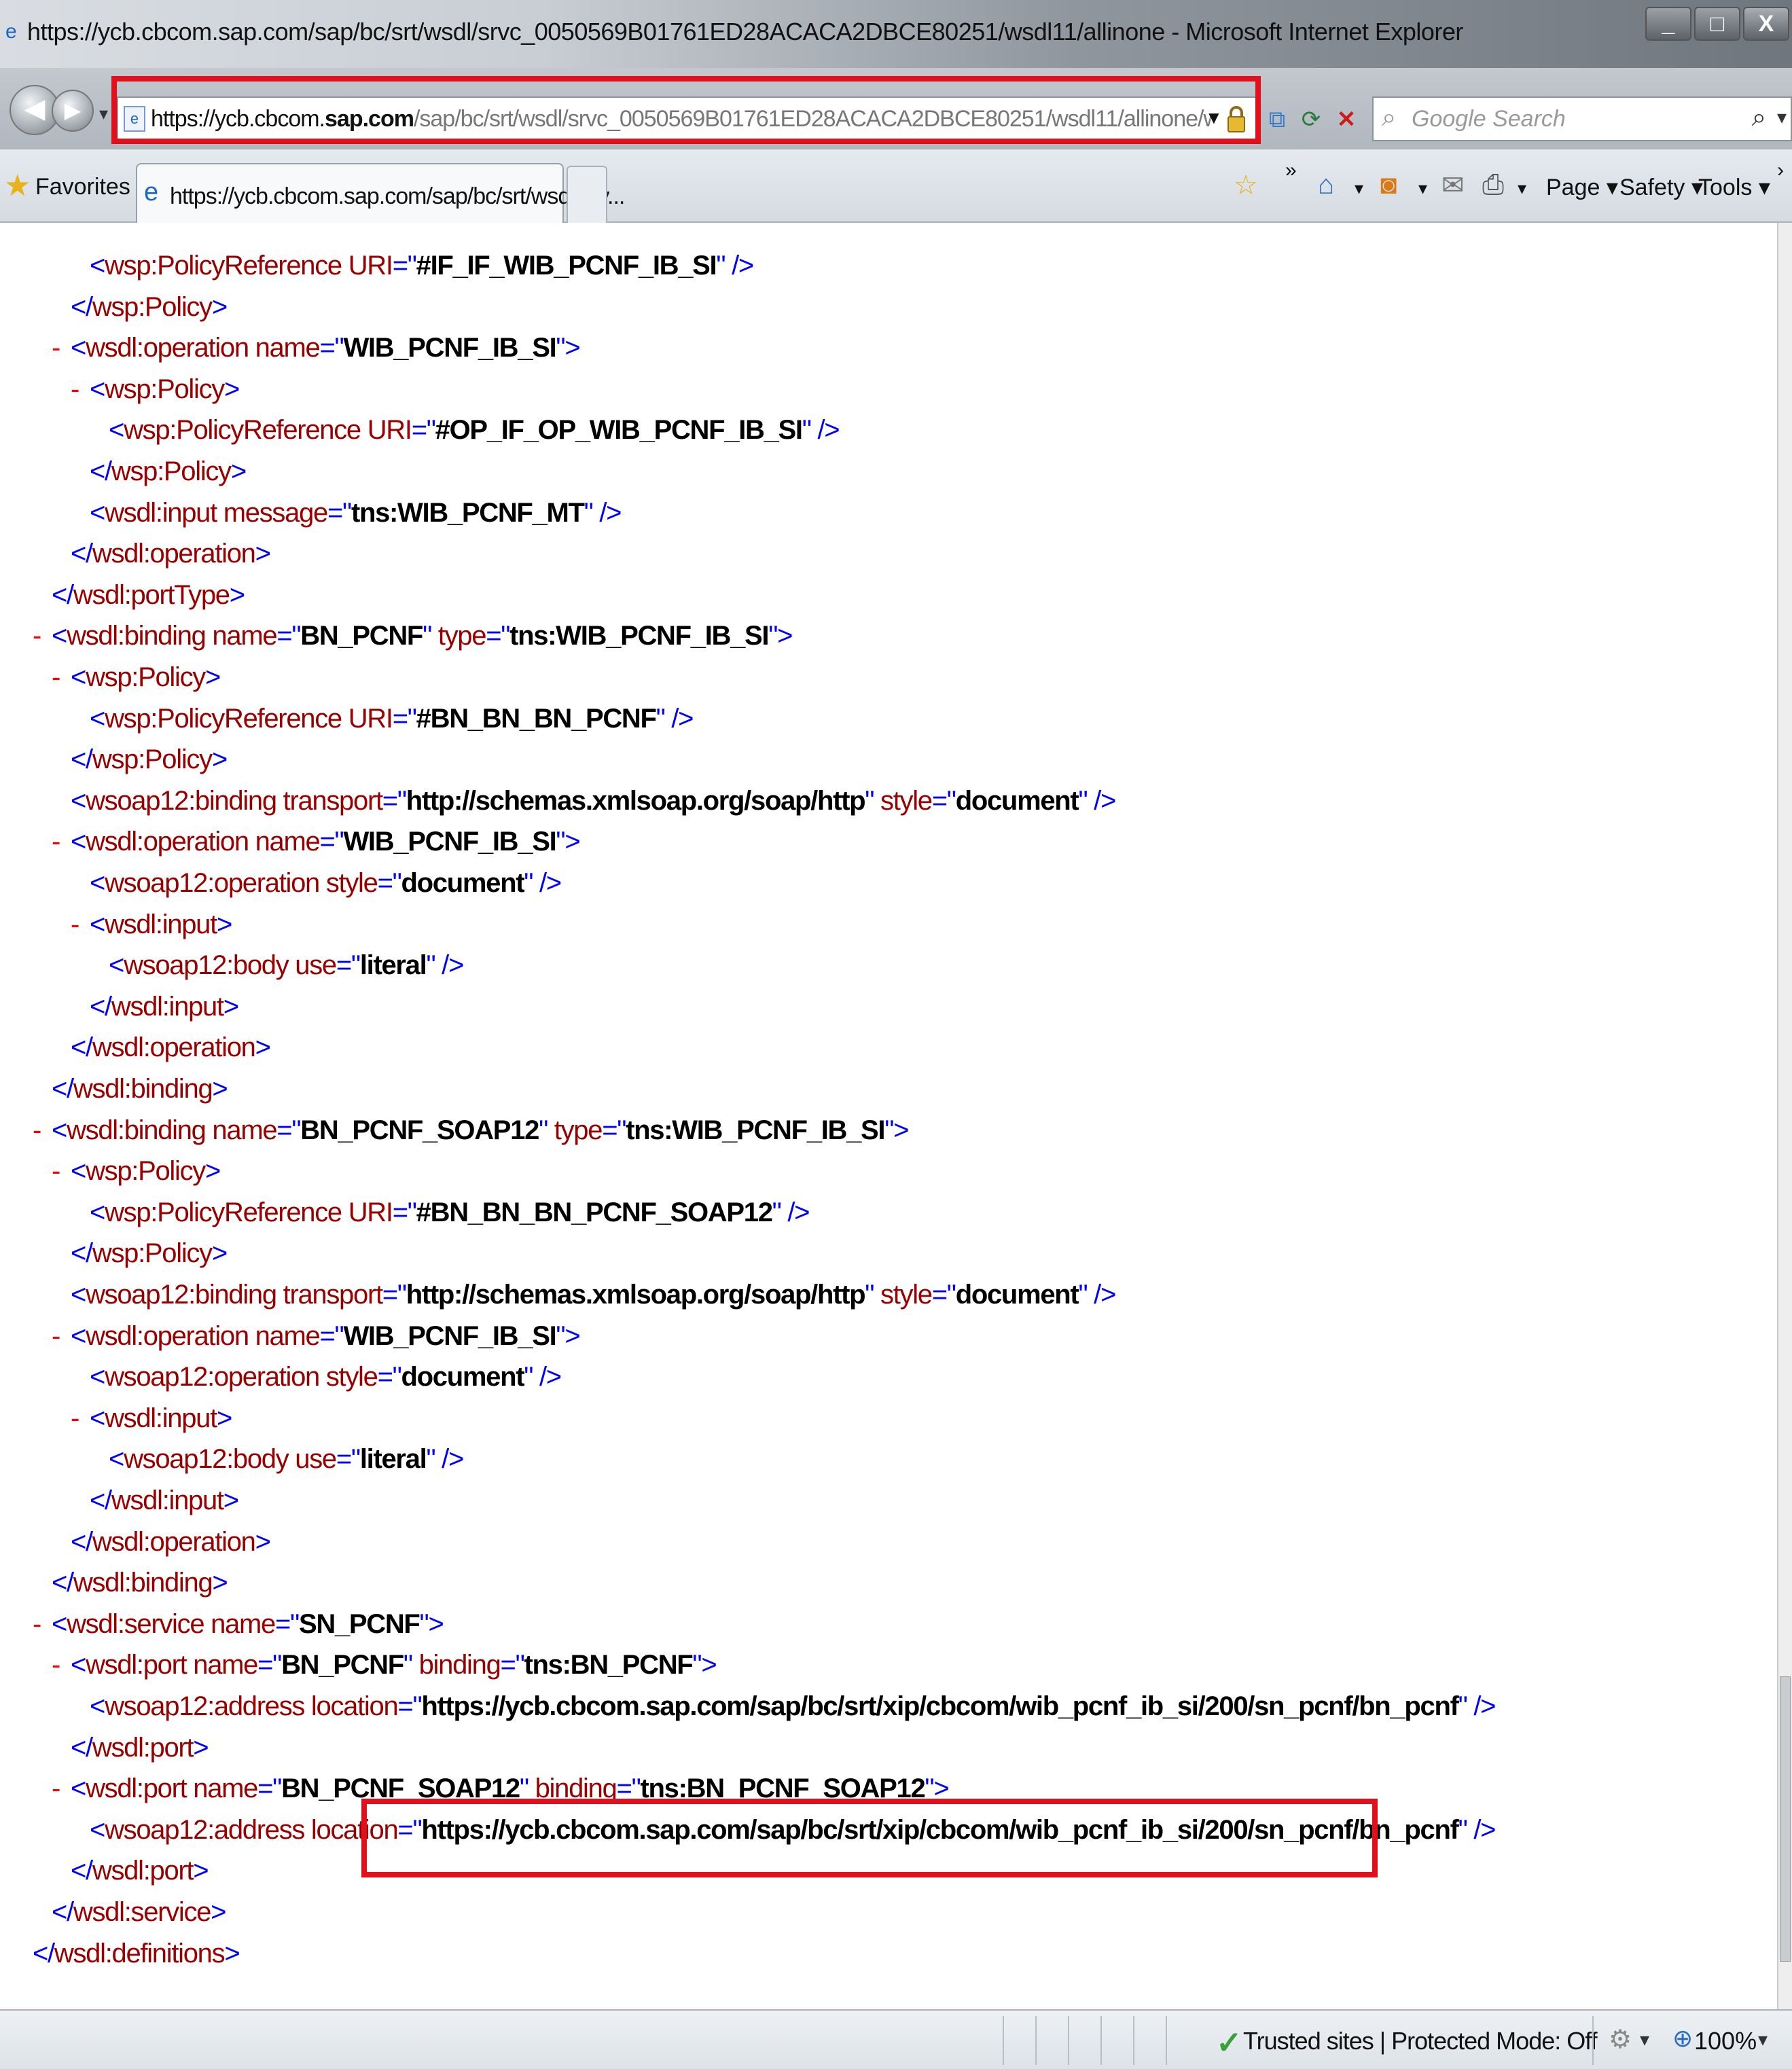 The image size is (1792, 2069). I want to click on close-button: X, so click(1766, 24).